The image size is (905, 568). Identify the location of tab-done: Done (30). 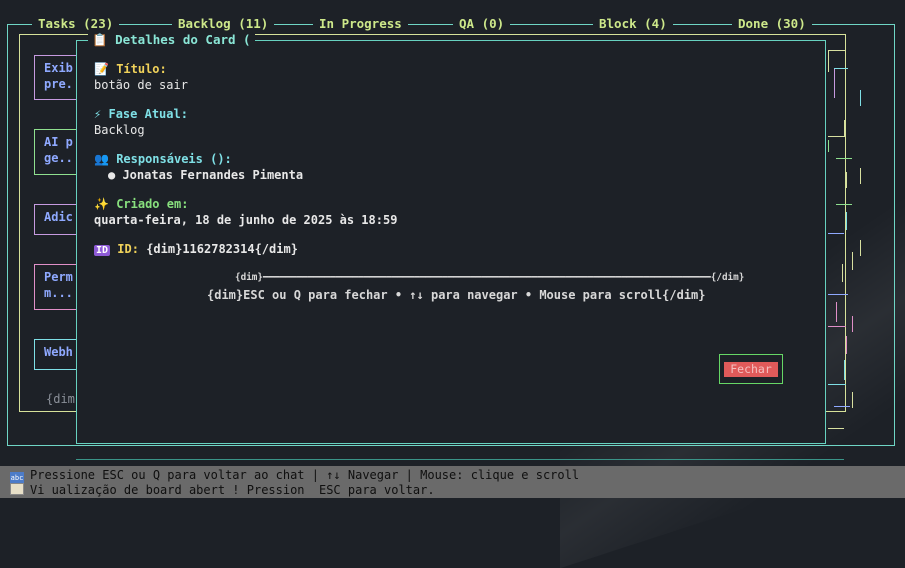
(772, 23).